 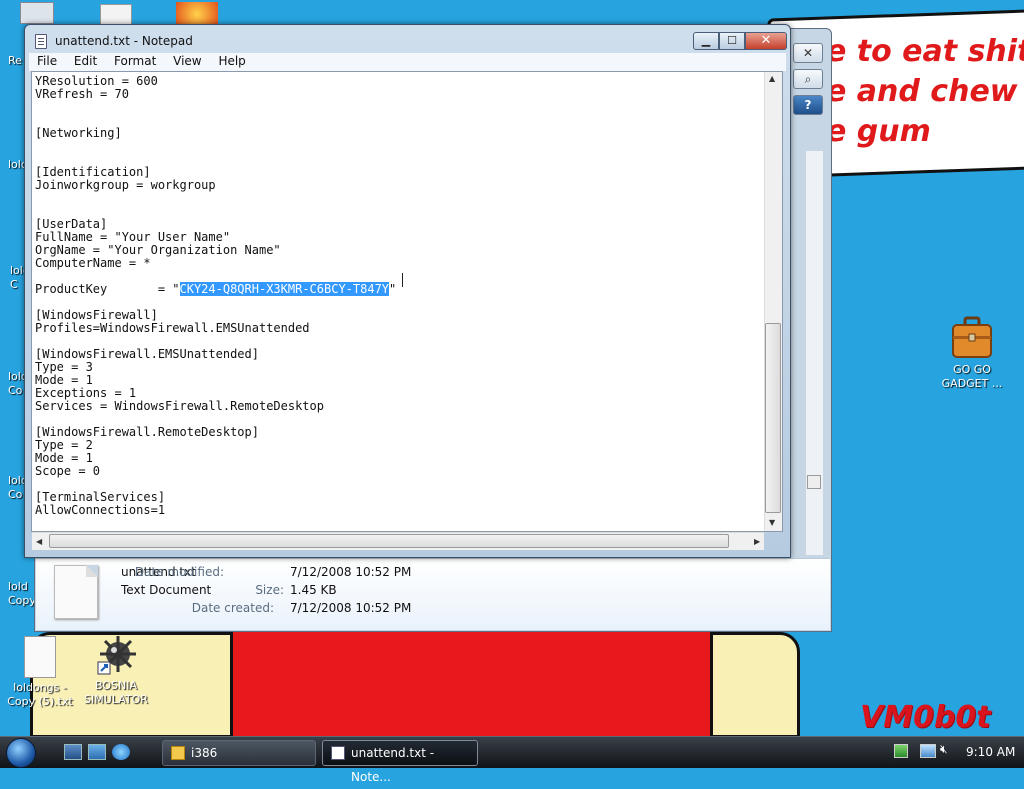 I want to click on volume-muted-icon: 🔇︎, so click(x=948, y=750).